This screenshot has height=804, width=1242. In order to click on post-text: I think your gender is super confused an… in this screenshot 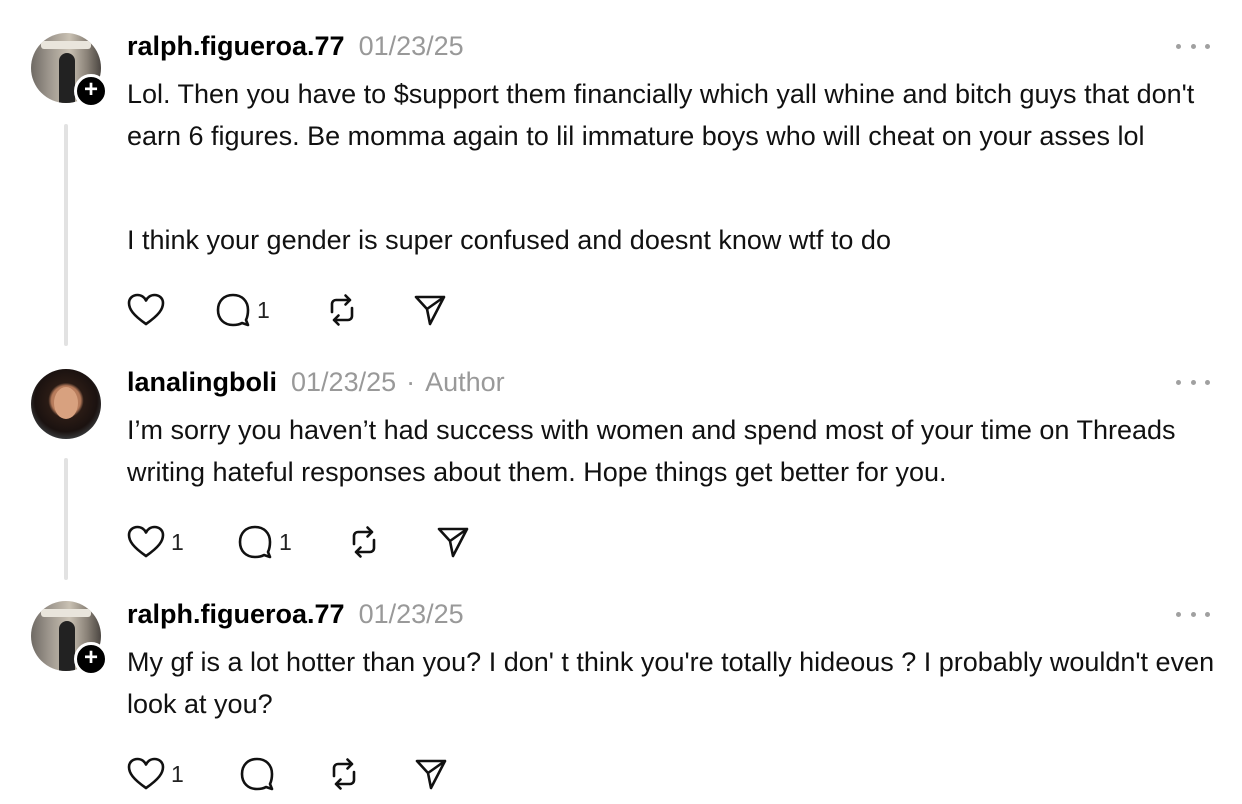, I will do `click(509, 240)`.